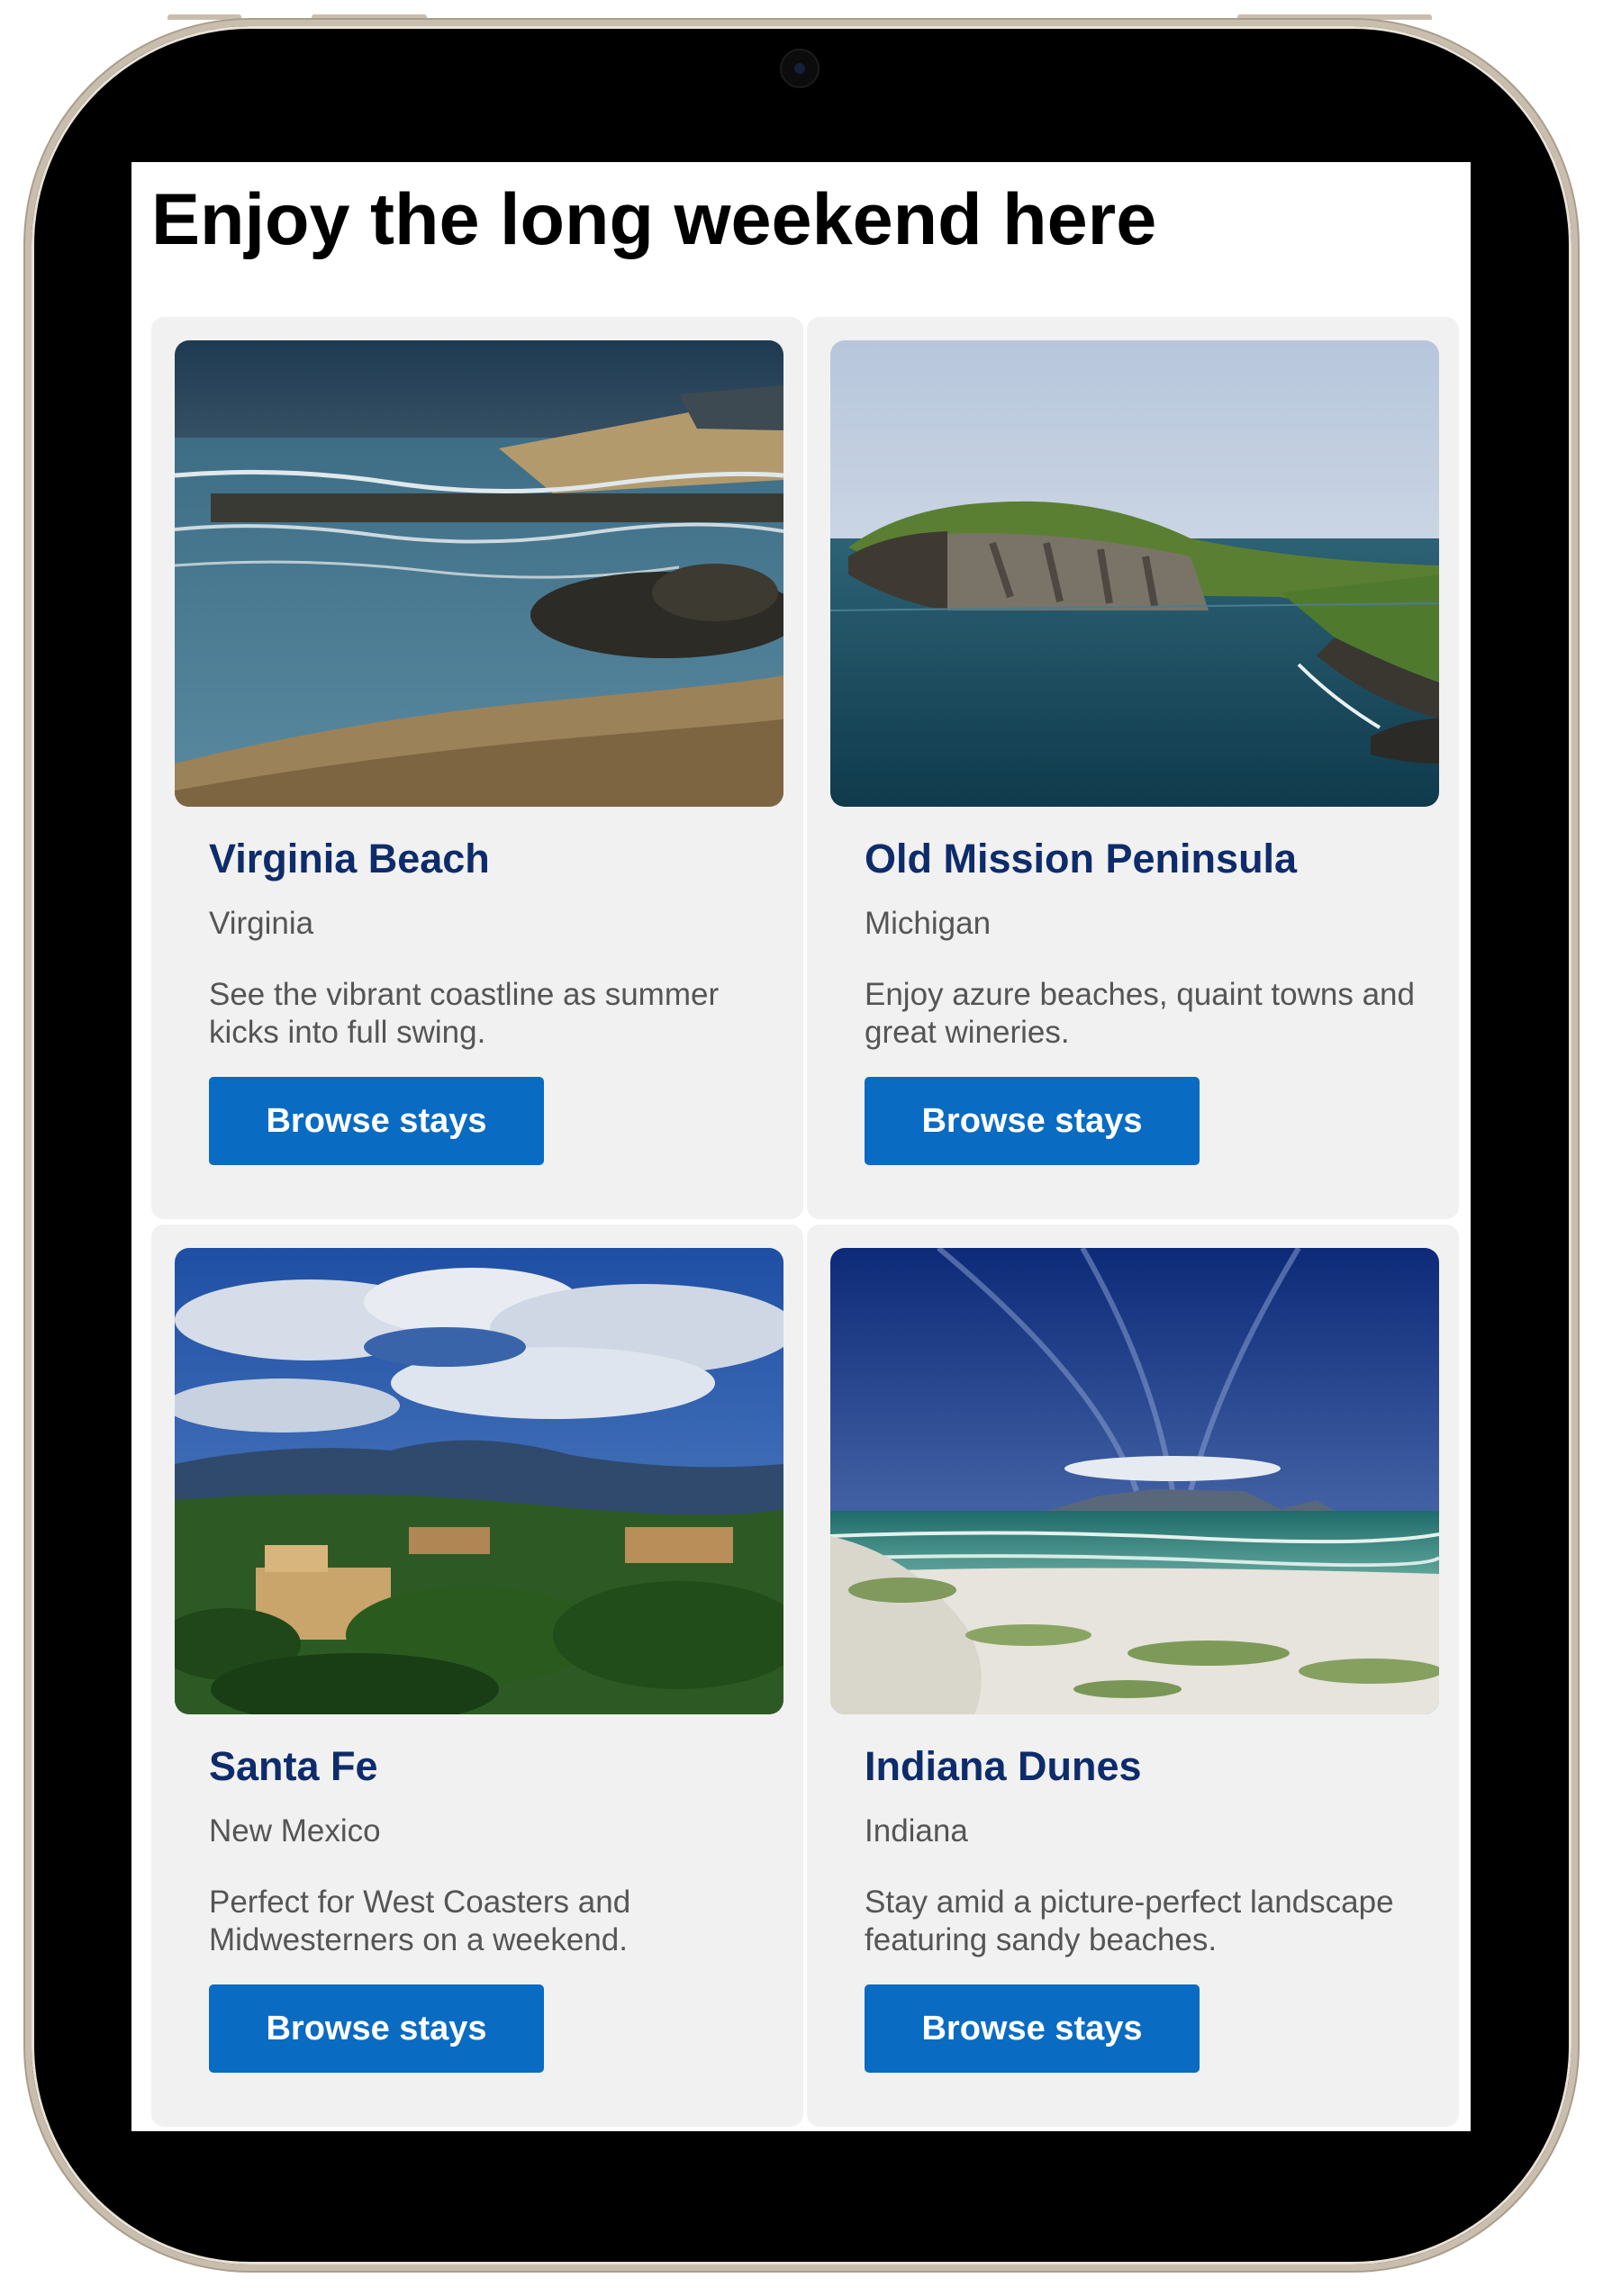 The image size is (1603, 2296). What do you see at coordinates (1134, 573) in the screenshot?
I see `green-headland-over-sea-photo` at bounding box center [1134, 573].